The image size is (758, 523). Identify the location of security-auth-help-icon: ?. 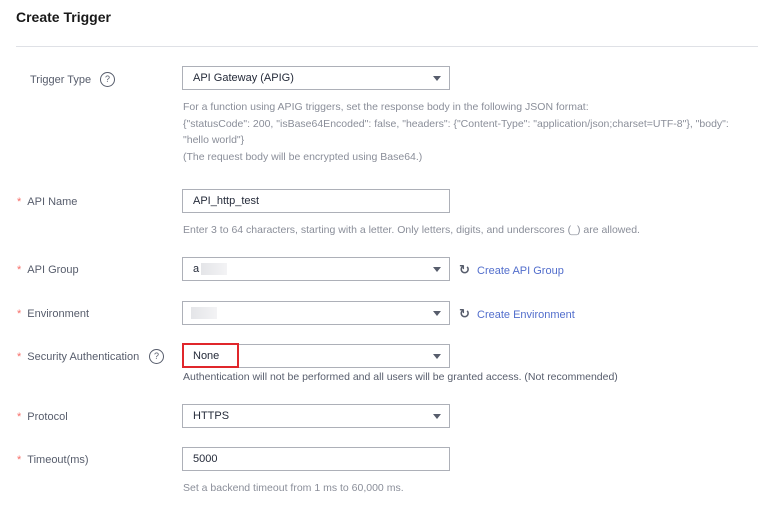
(156, 356).